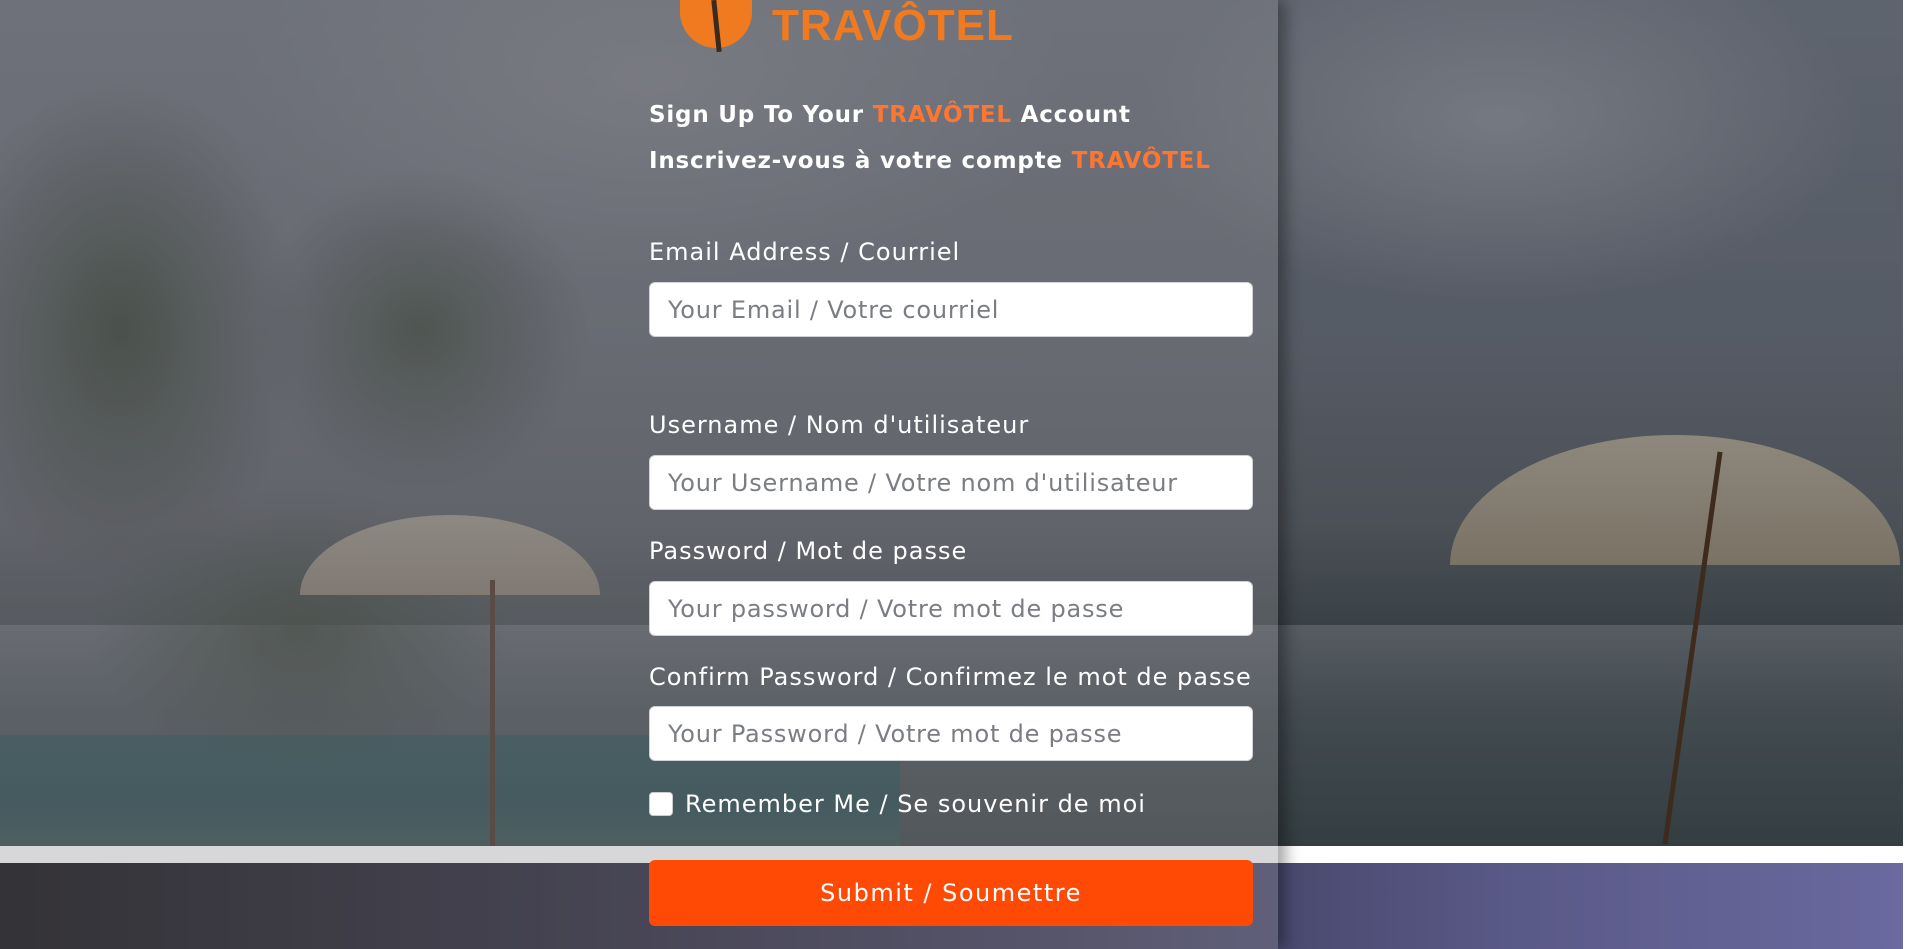 This screenshot has width=1920, height=949. Describe the element at coordinates (716, 24) in the screenshot. I see `palm-logo-icon` at that location.